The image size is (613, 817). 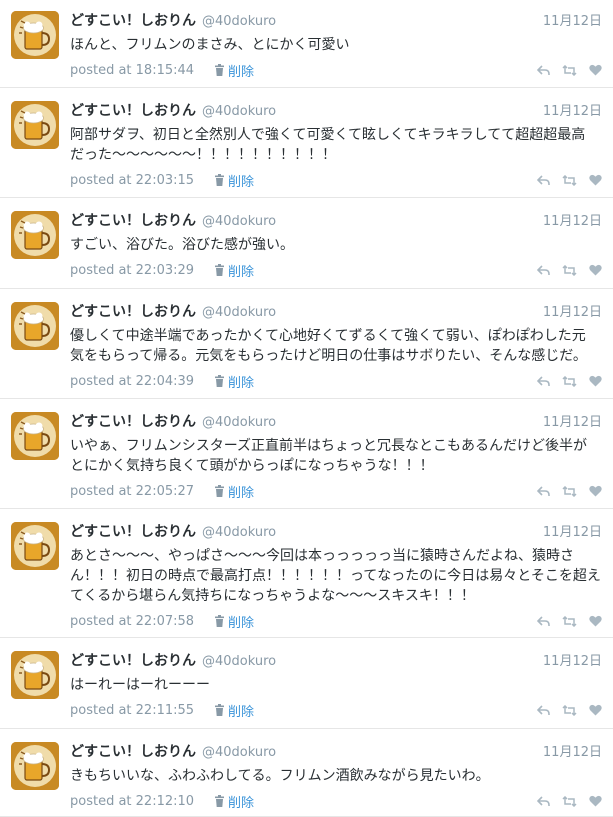 What do you see at coordinates (132, 381) in the screenshot?
I see `posted-time: posted at 22:04:39` at bounding box center [132, 381].